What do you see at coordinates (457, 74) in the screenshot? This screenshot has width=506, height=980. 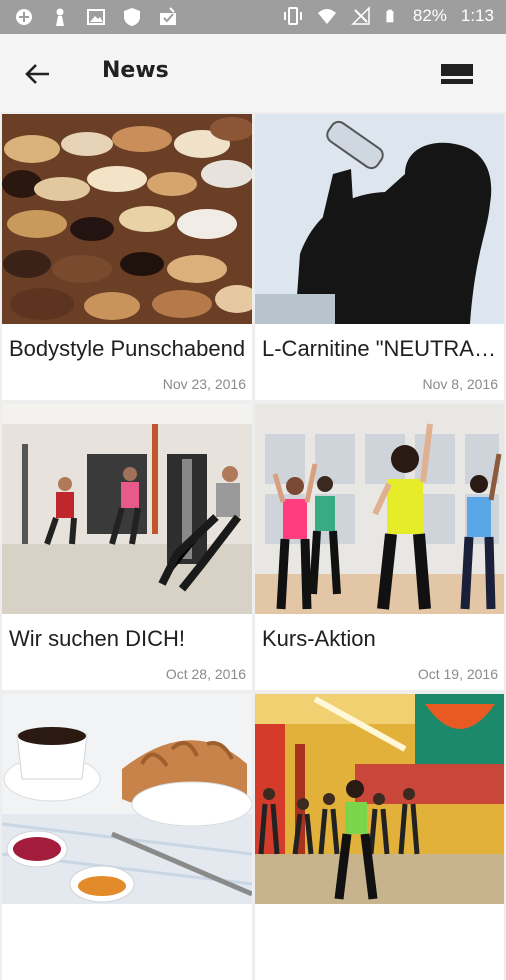 I see `view-stream-icon` at bounding box center [457, 74].